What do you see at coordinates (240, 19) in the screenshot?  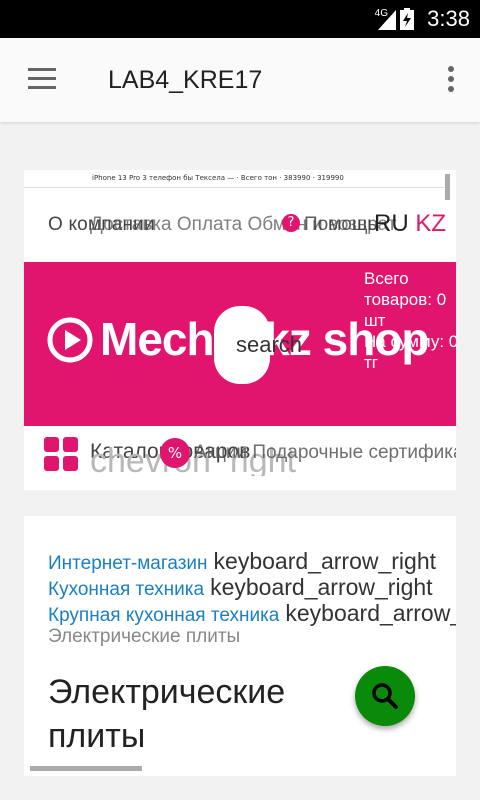 I see `status-bar: 4G 3:38` at bounding box center [240, 19].